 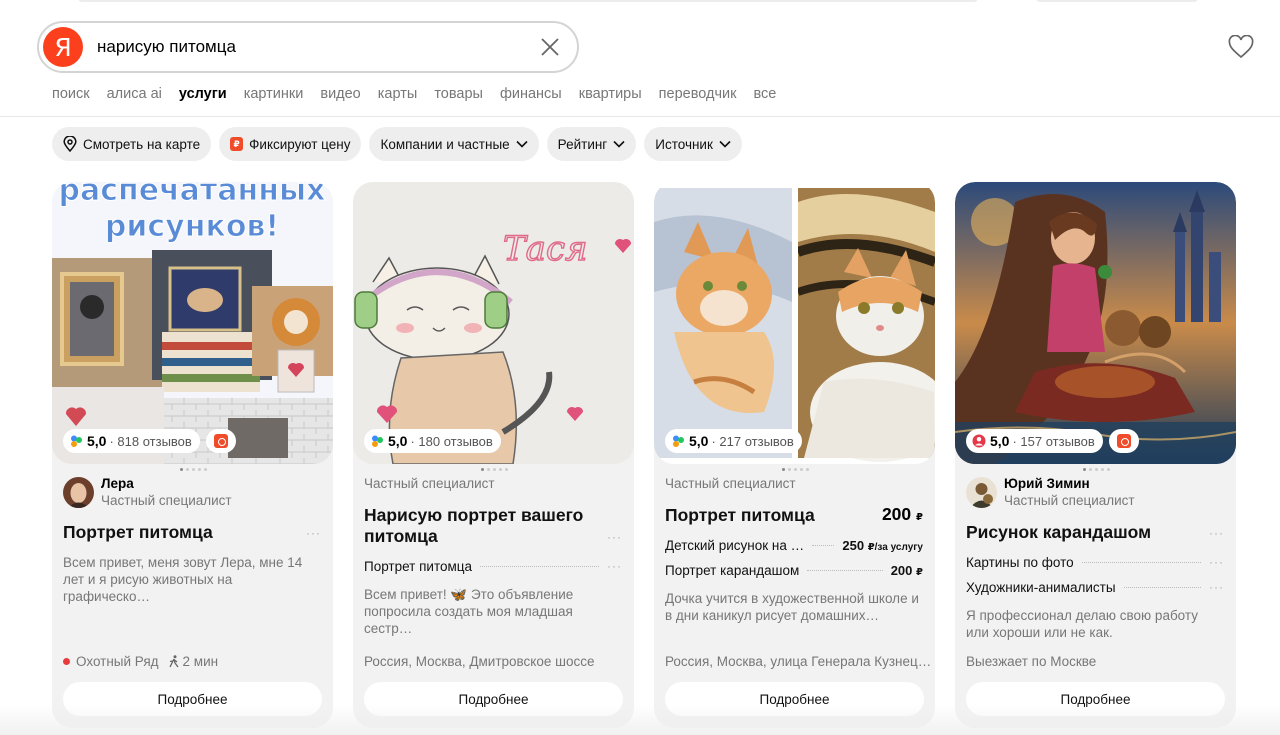 I want to click on service-row: Детский рисунок на … 250 ₽/за услугу, so click(x=794, y=545).